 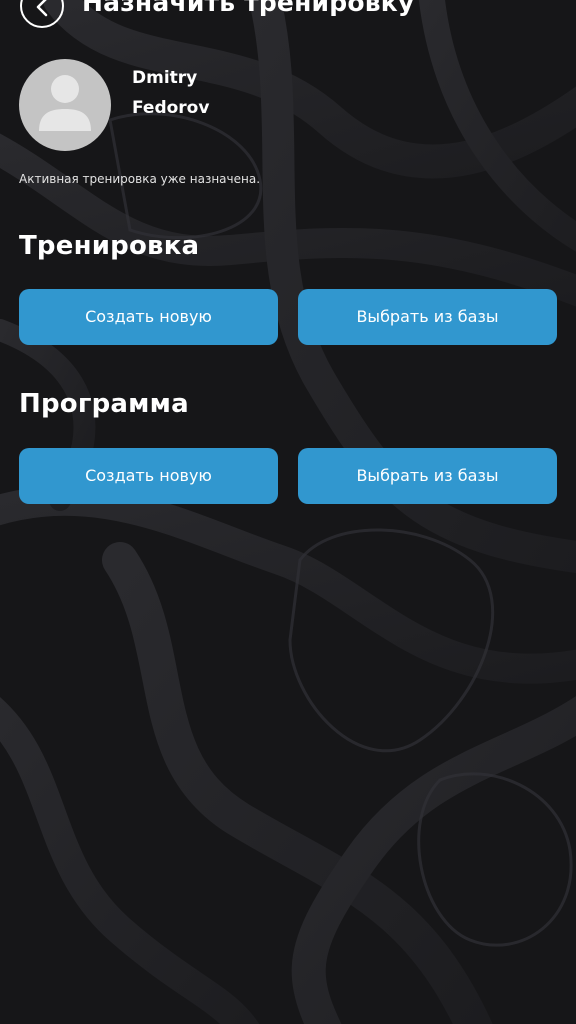 What do you see at coordinates (427, 317) in the screenshot?
I see `choose-workout-button: Выбрать из базы` at bounding box center [427, 317].